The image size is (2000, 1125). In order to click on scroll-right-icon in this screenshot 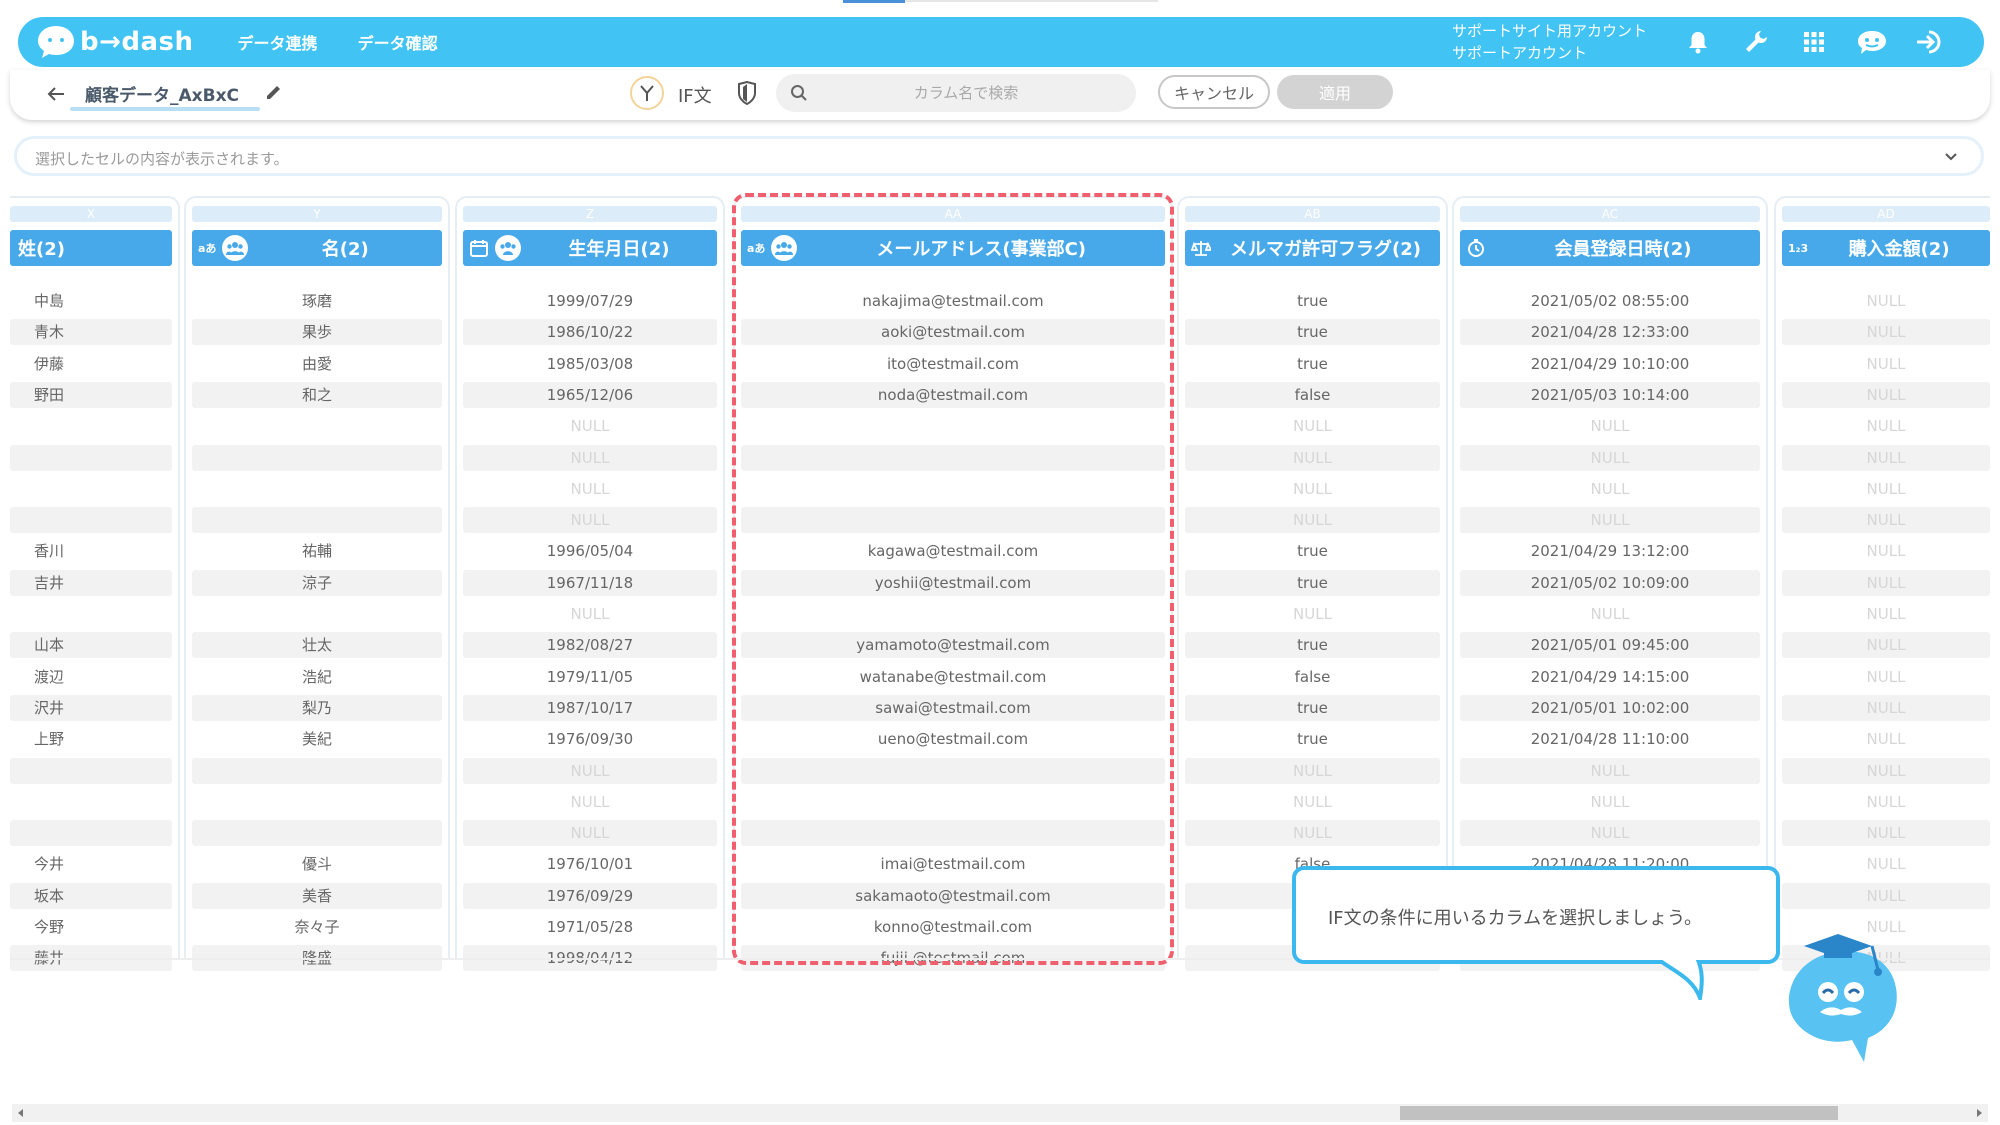, I will do `click(1979, 1113)`.